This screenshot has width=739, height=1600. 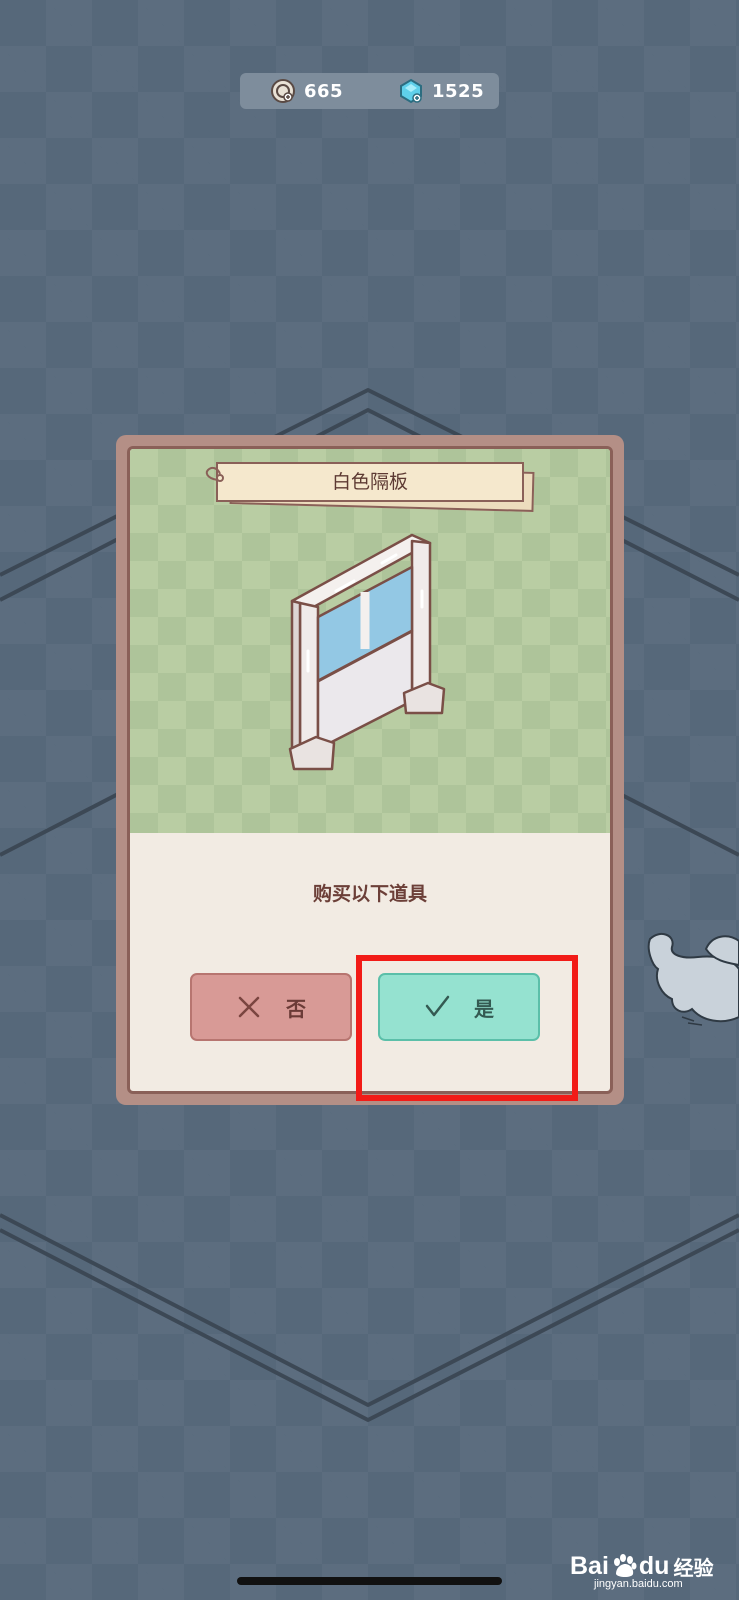 I want to click on white-partition-illustration, so click(x=367, y=652).